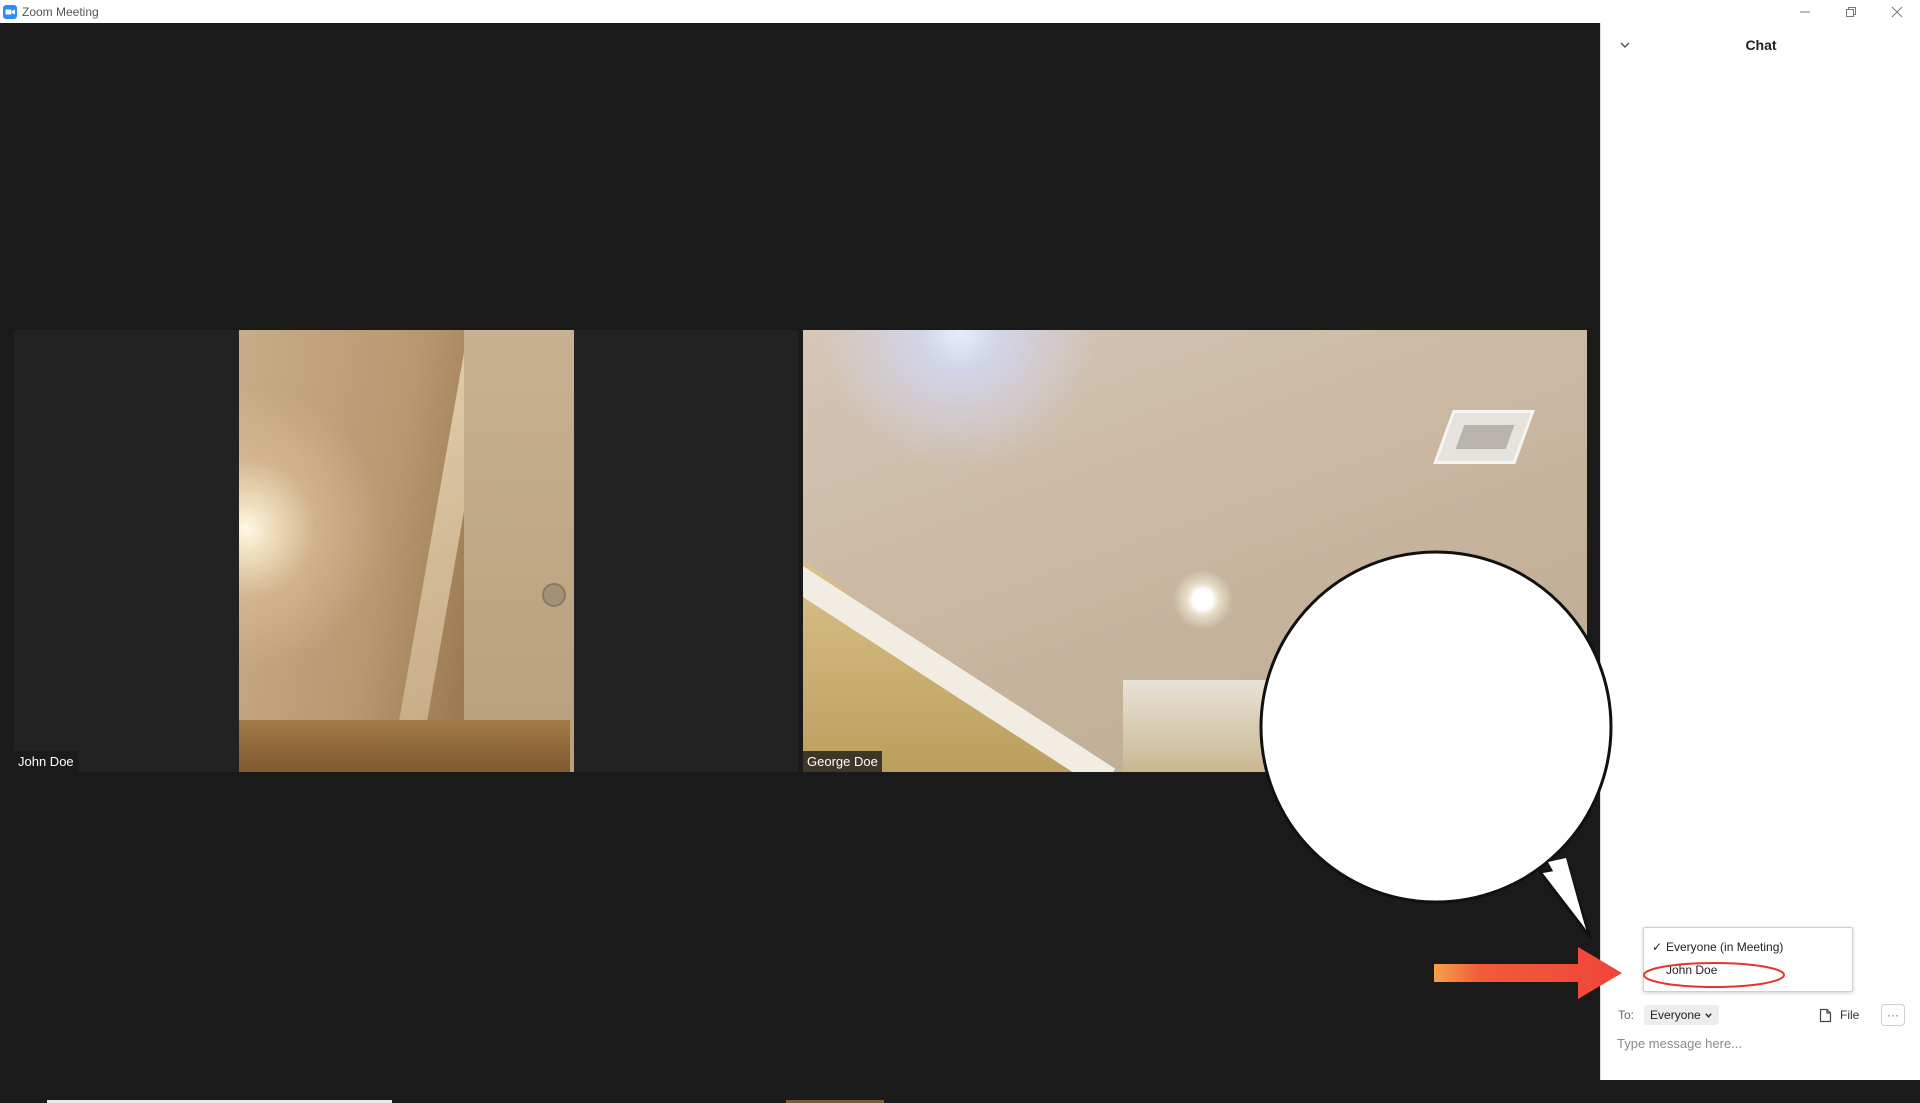 The height and width of the screenshot is (1103, 1920). Describe the element at coordinates (1760, 1015) in the screenshot. I see `chat-recipient-row: To: Everyone File ···` at that location.